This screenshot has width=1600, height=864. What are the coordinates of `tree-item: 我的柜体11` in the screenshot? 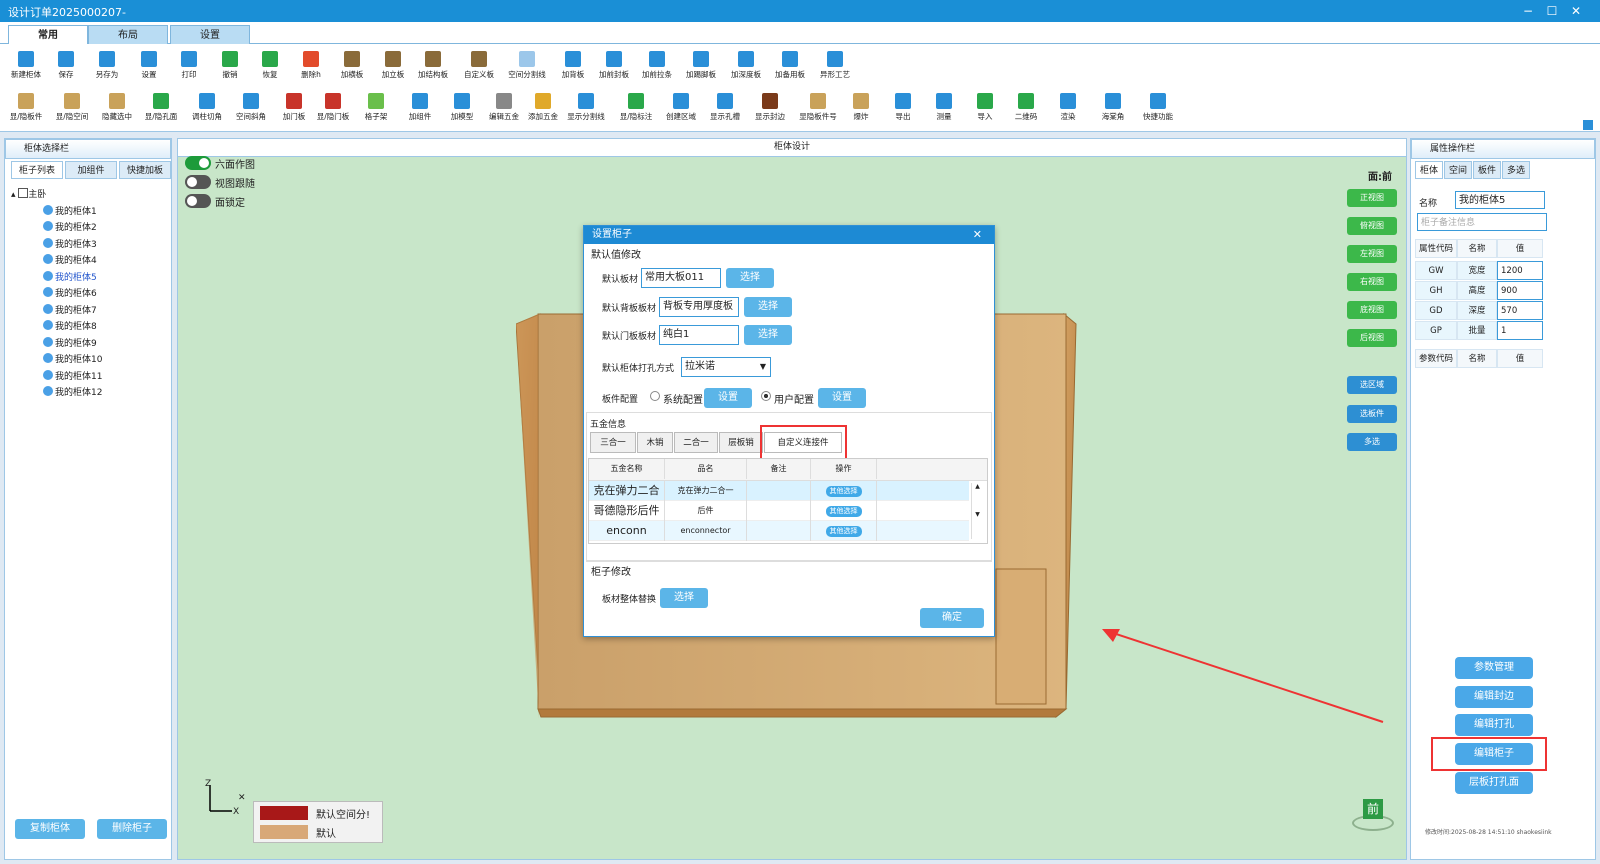 It's located at (56, 377).